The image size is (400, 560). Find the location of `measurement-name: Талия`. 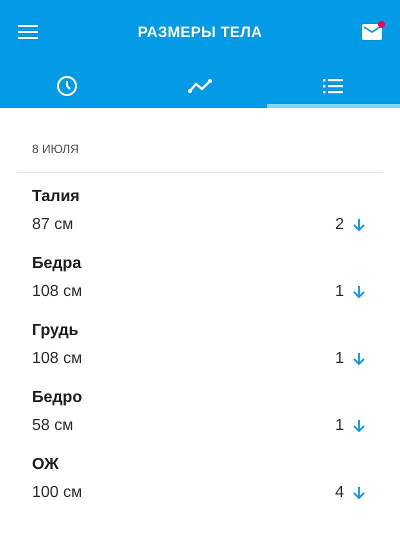

measurement-name: Талия is located at coordinates (56, 197).